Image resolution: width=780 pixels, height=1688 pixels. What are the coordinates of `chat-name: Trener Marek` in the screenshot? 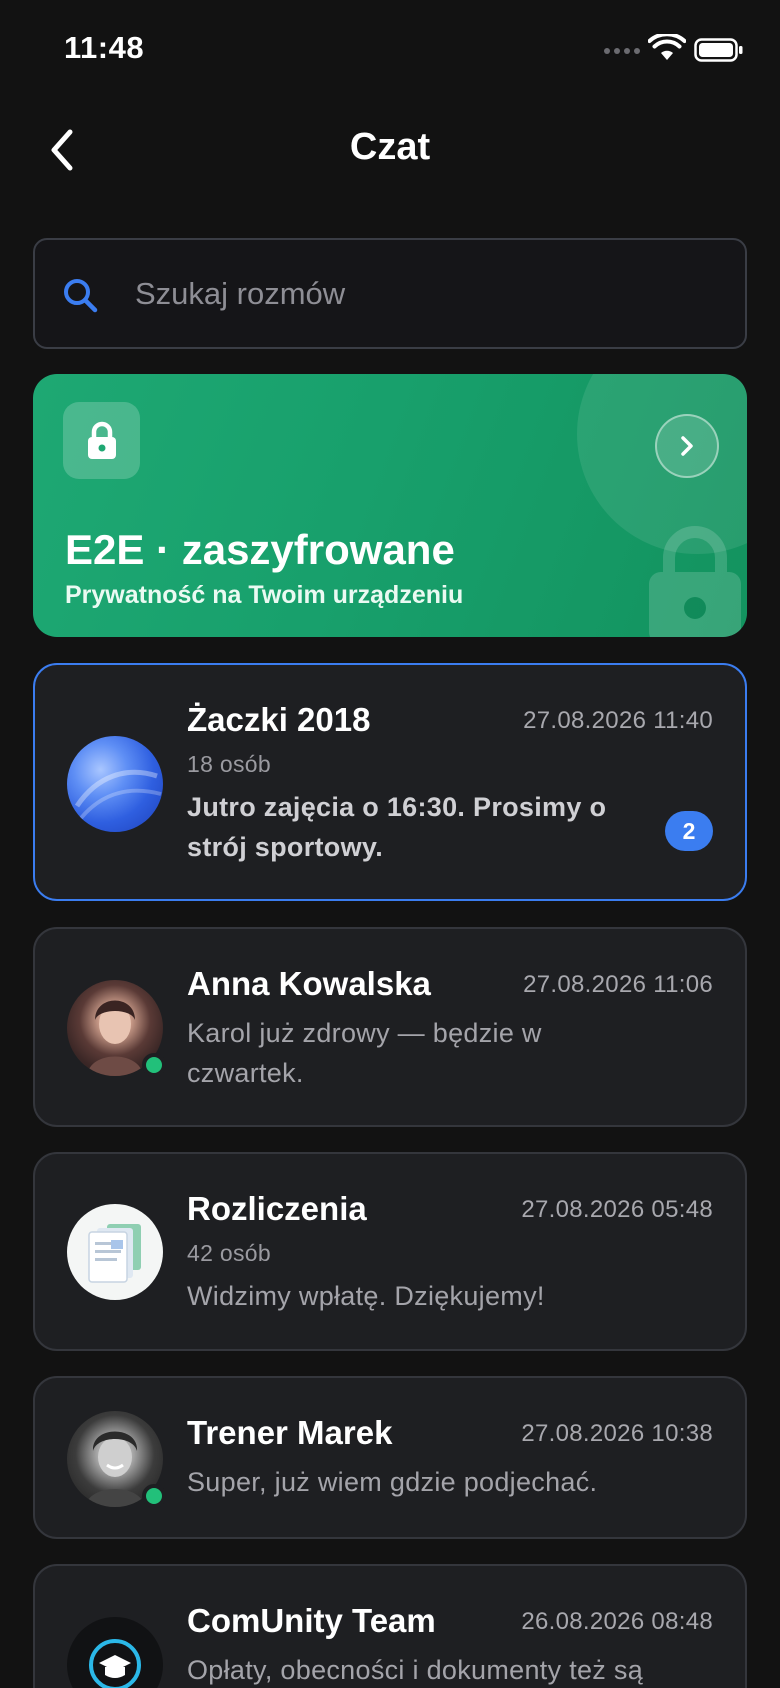 It's located at (290, 1432).